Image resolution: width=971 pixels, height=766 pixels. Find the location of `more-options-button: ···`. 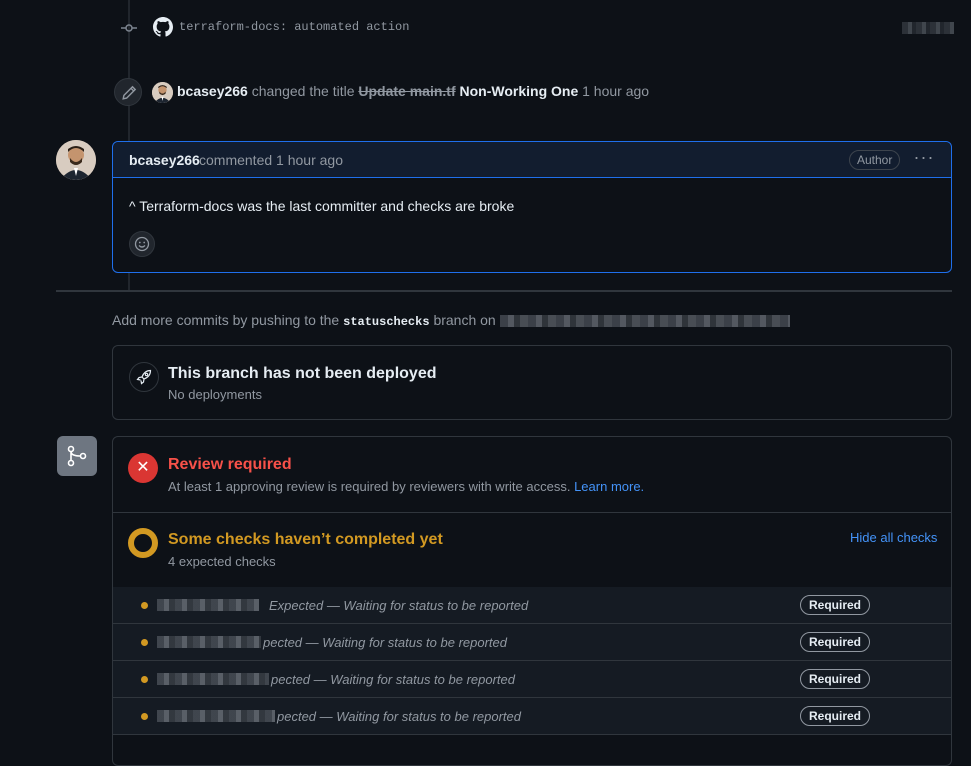

more-options-button: ··· is located at coordinates (924, 159).